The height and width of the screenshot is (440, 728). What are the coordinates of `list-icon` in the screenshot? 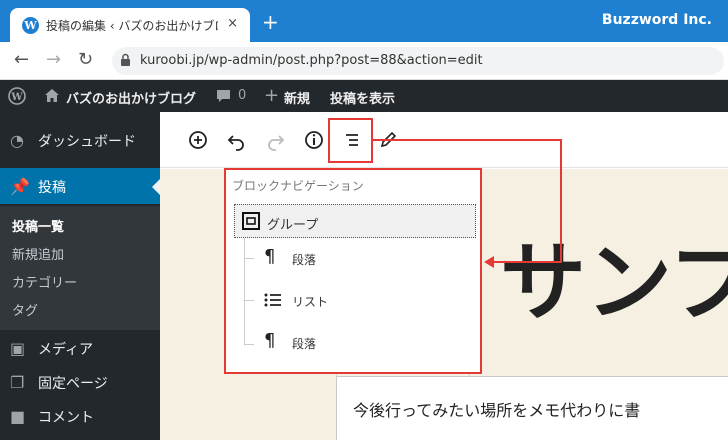 It's located at (272, 300).